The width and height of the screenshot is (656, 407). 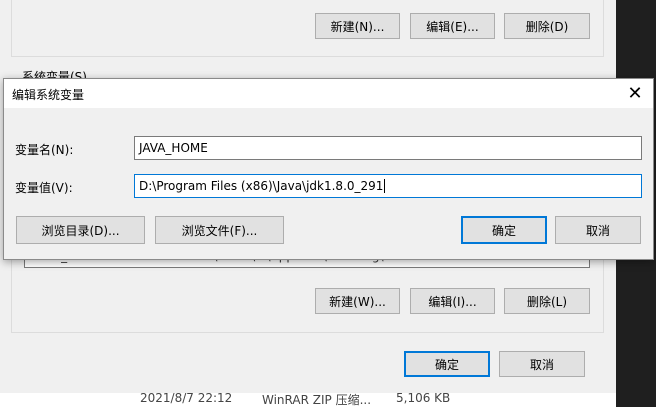 I want to click on variable-value-field: D:\Program Files (x86)\Java\jdk1.8.0_291, so click(x=388, y=186).